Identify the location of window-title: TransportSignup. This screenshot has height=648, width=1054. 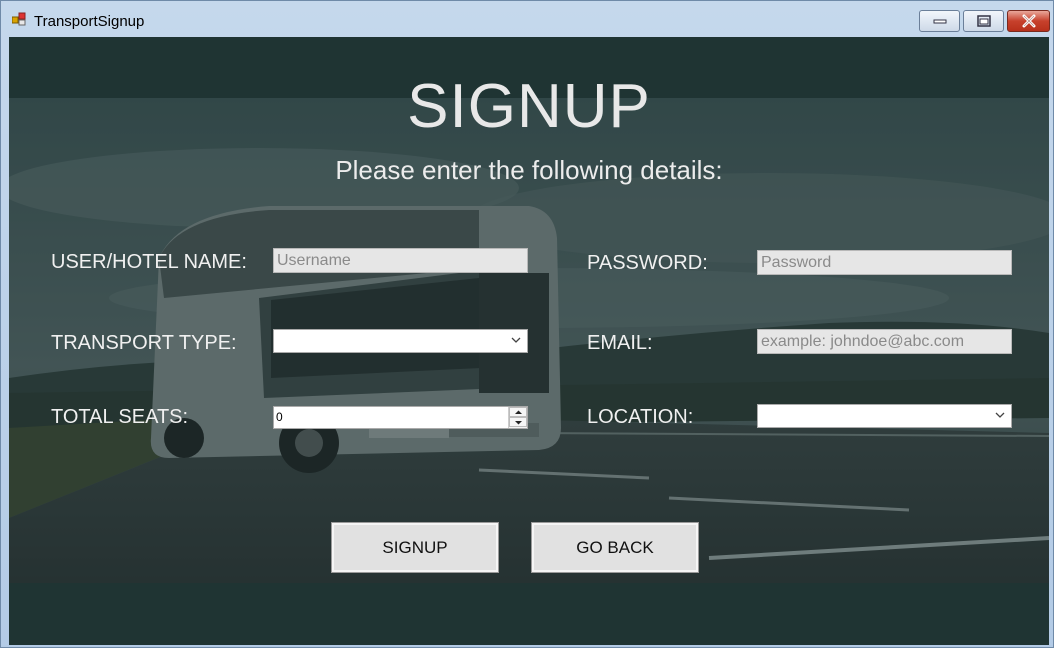
(89, 21).